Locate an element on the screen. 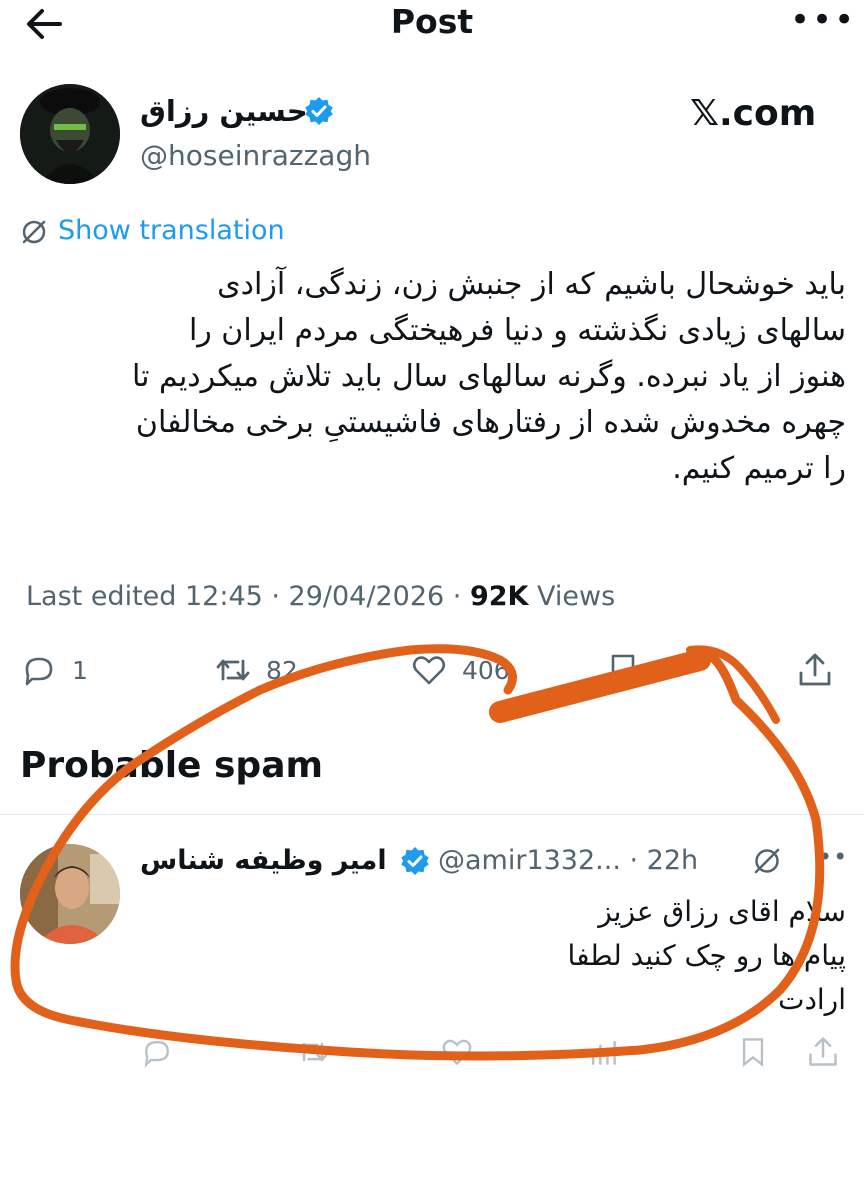  bookmark-button: 5 is located at coordinates (638, 670).